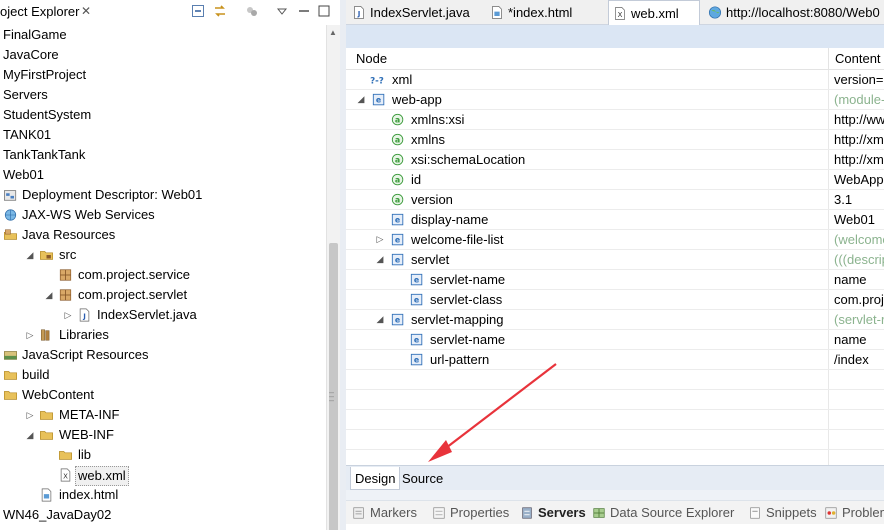 The image size is (884, 530). I want to click on editor-tab: Xweb.xml, so click(654, 13).